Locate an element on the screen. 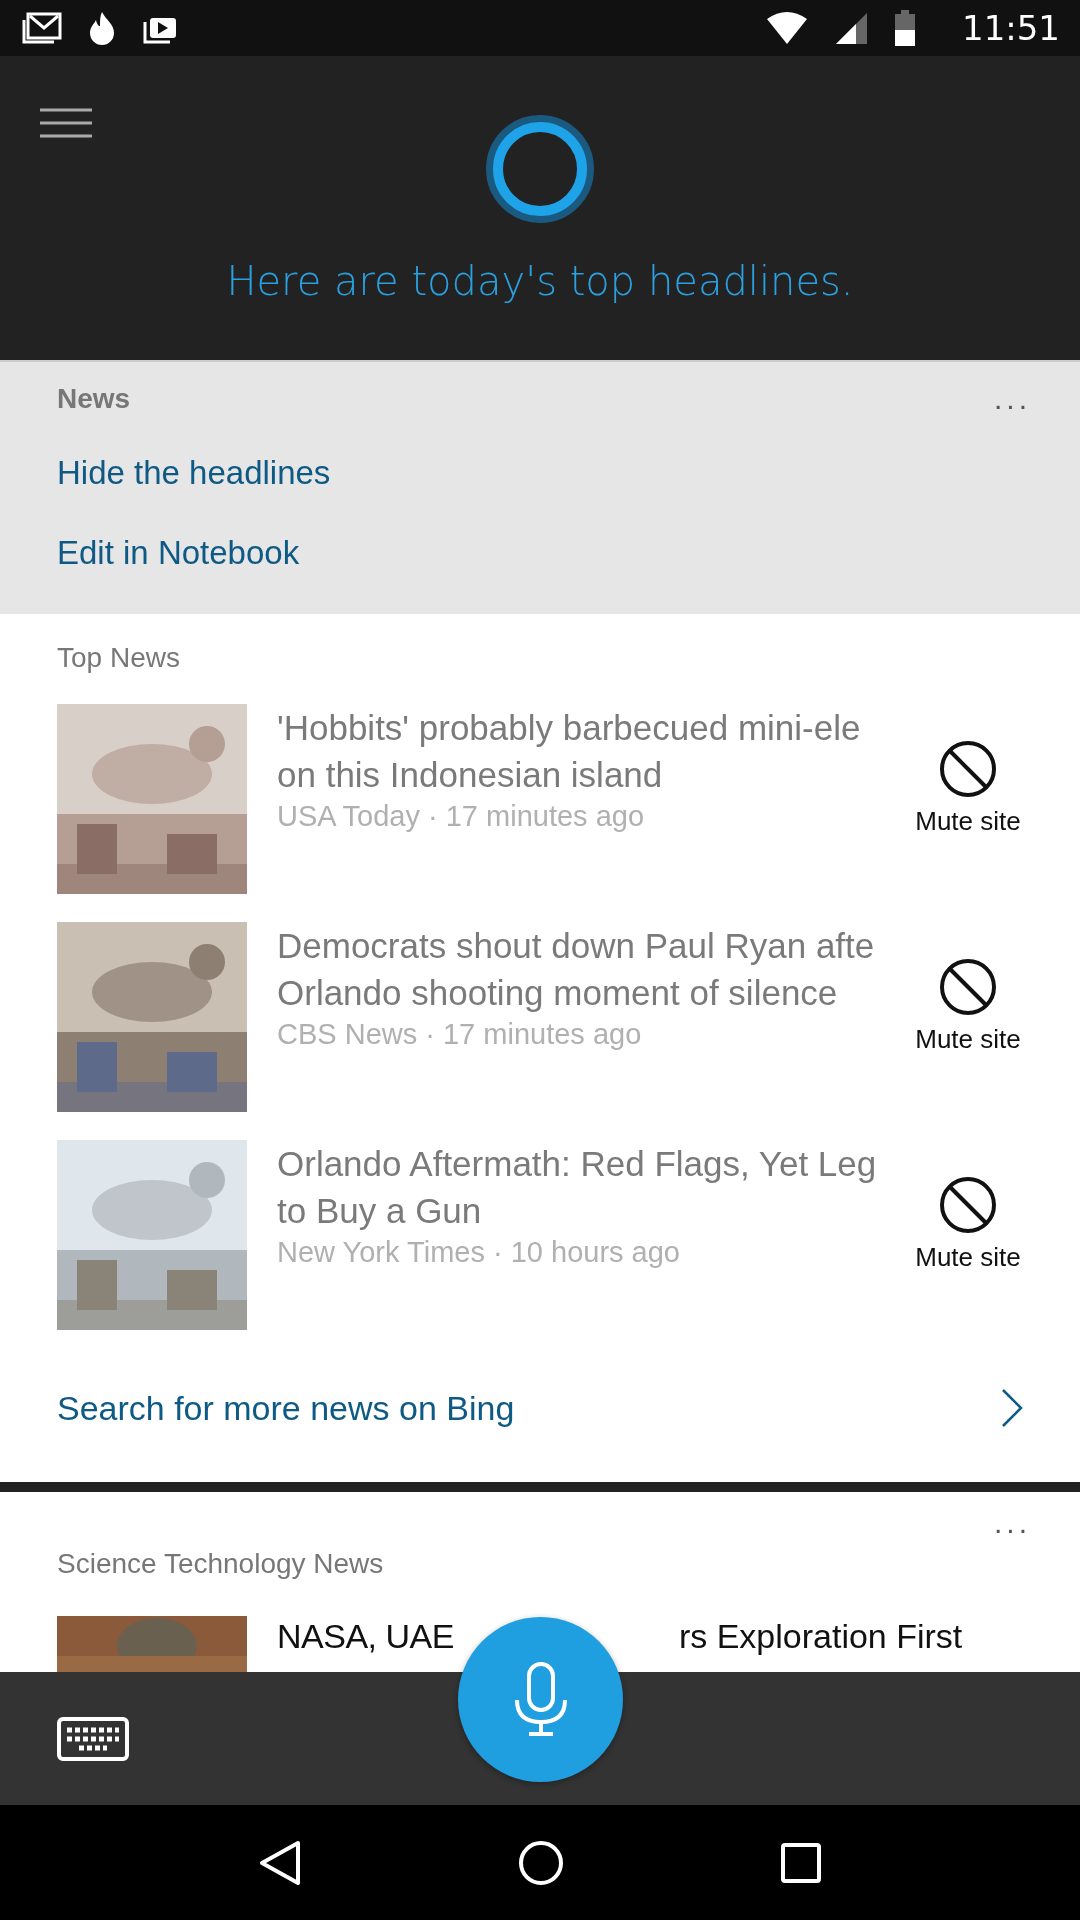 This screenshot has height=1920, width=1080. article-source: USA Today · 17 minutes ago is located at coordinates (461, 816).